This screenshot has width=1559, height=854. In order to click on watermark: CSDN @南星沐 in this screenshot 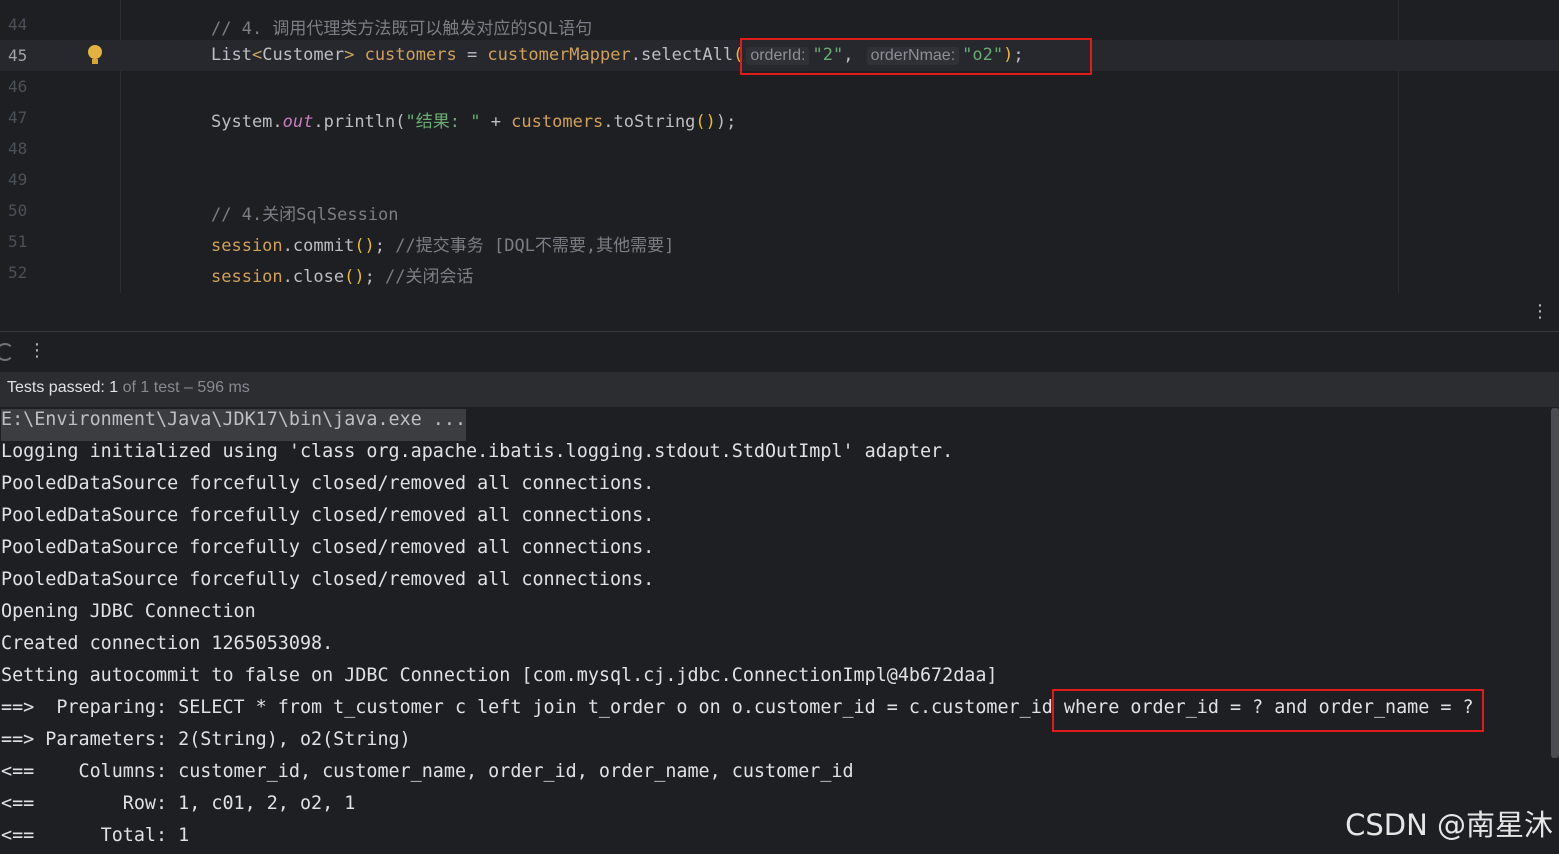, I will do `click(1449, 825)`.